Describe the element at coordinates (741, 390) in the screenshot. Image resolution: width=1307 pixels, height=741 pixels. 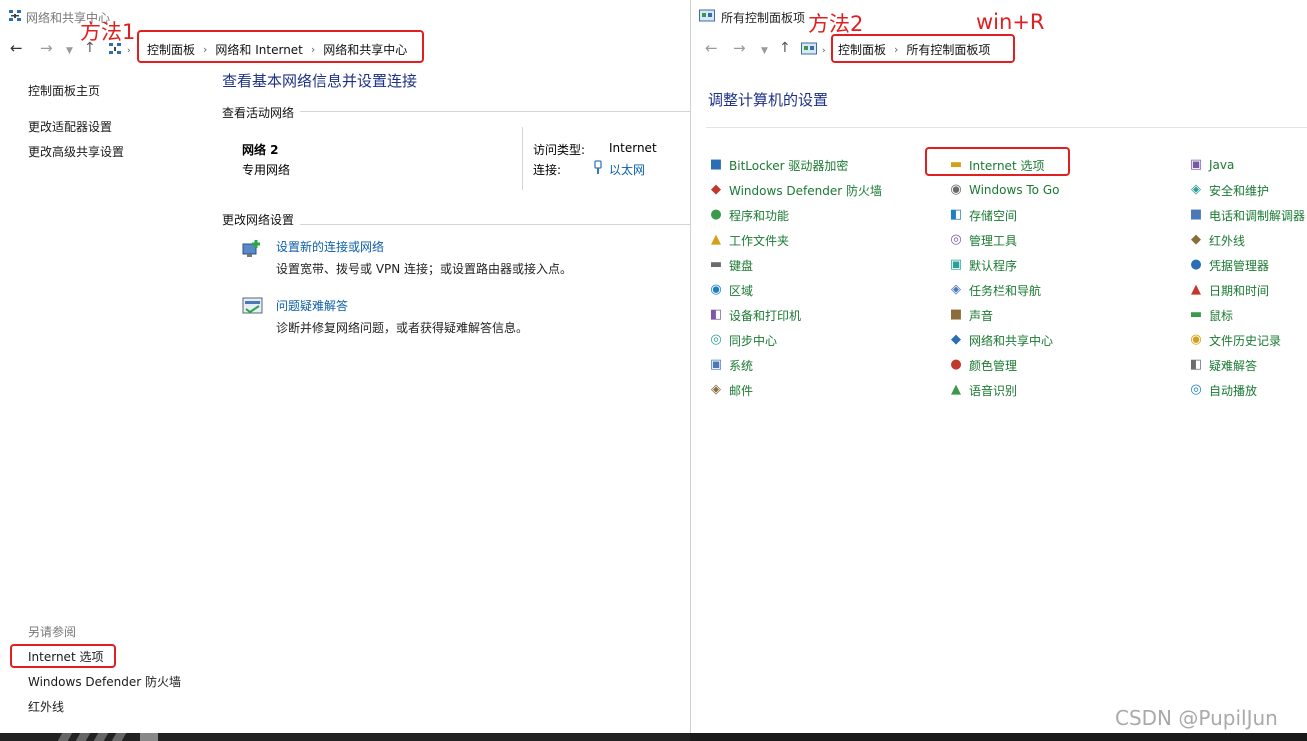
I see `control-panel-item-label: 邮件` at that location.